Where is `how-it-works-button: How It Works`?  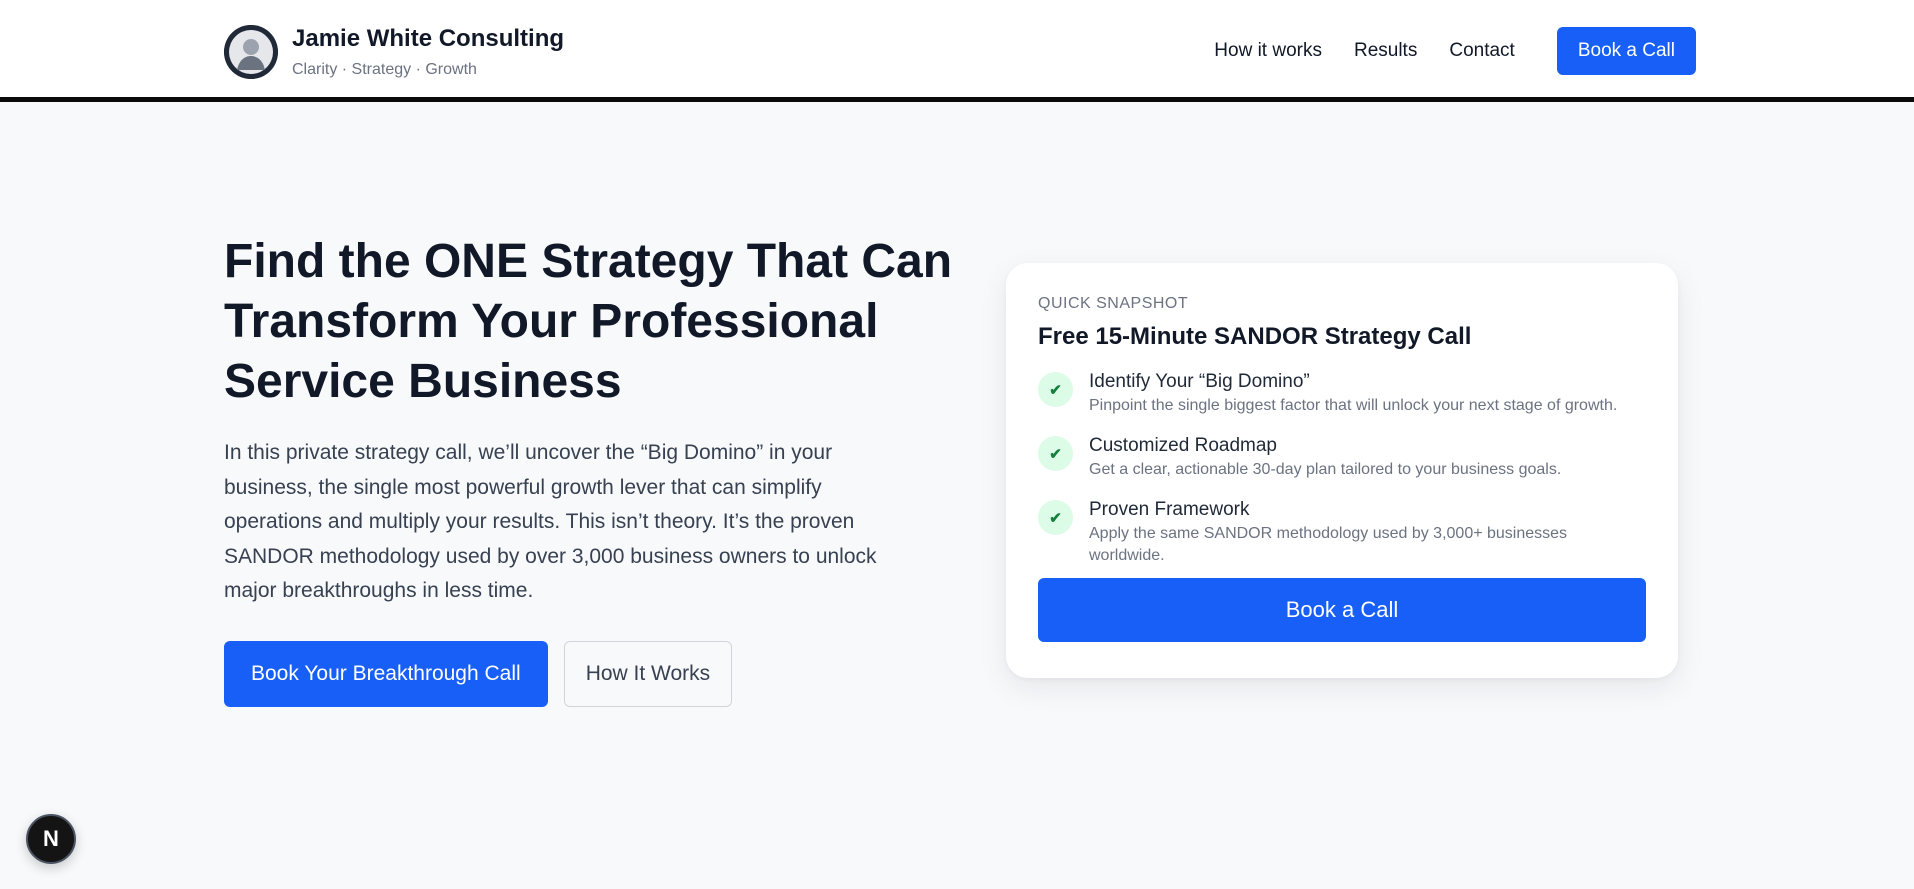 how-it-works-button: How It Works is located at coordinates (648, 674).